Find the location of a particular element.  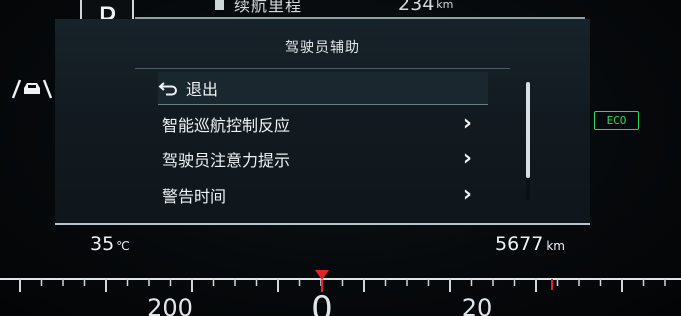

eco-mode-badge: ECO is located at coordinates (616, 120).